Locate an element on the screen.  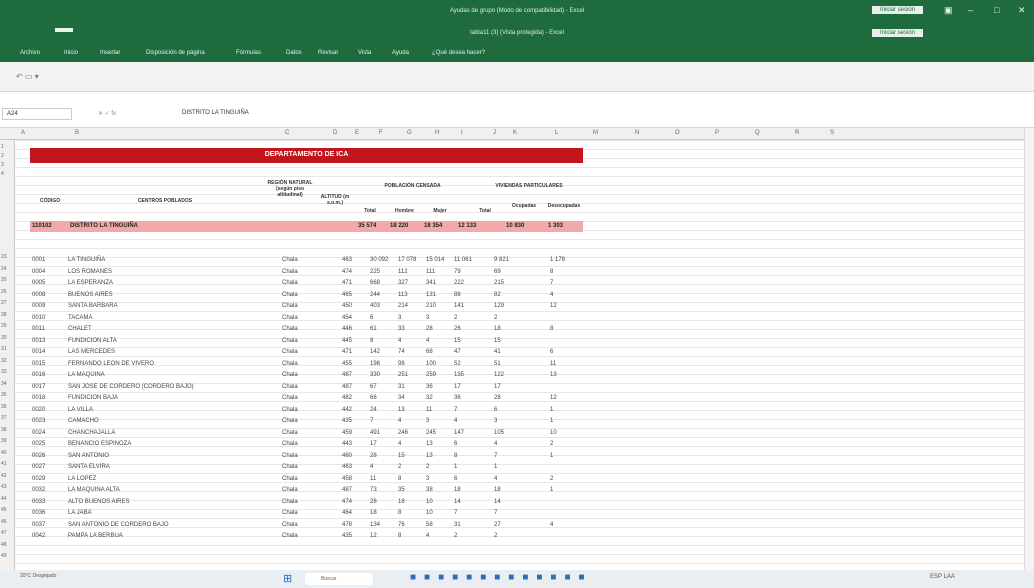
table-row: 0011 CHALET Chala 446 61 33 28 26 18 8 is located at coordinates (300, 329).